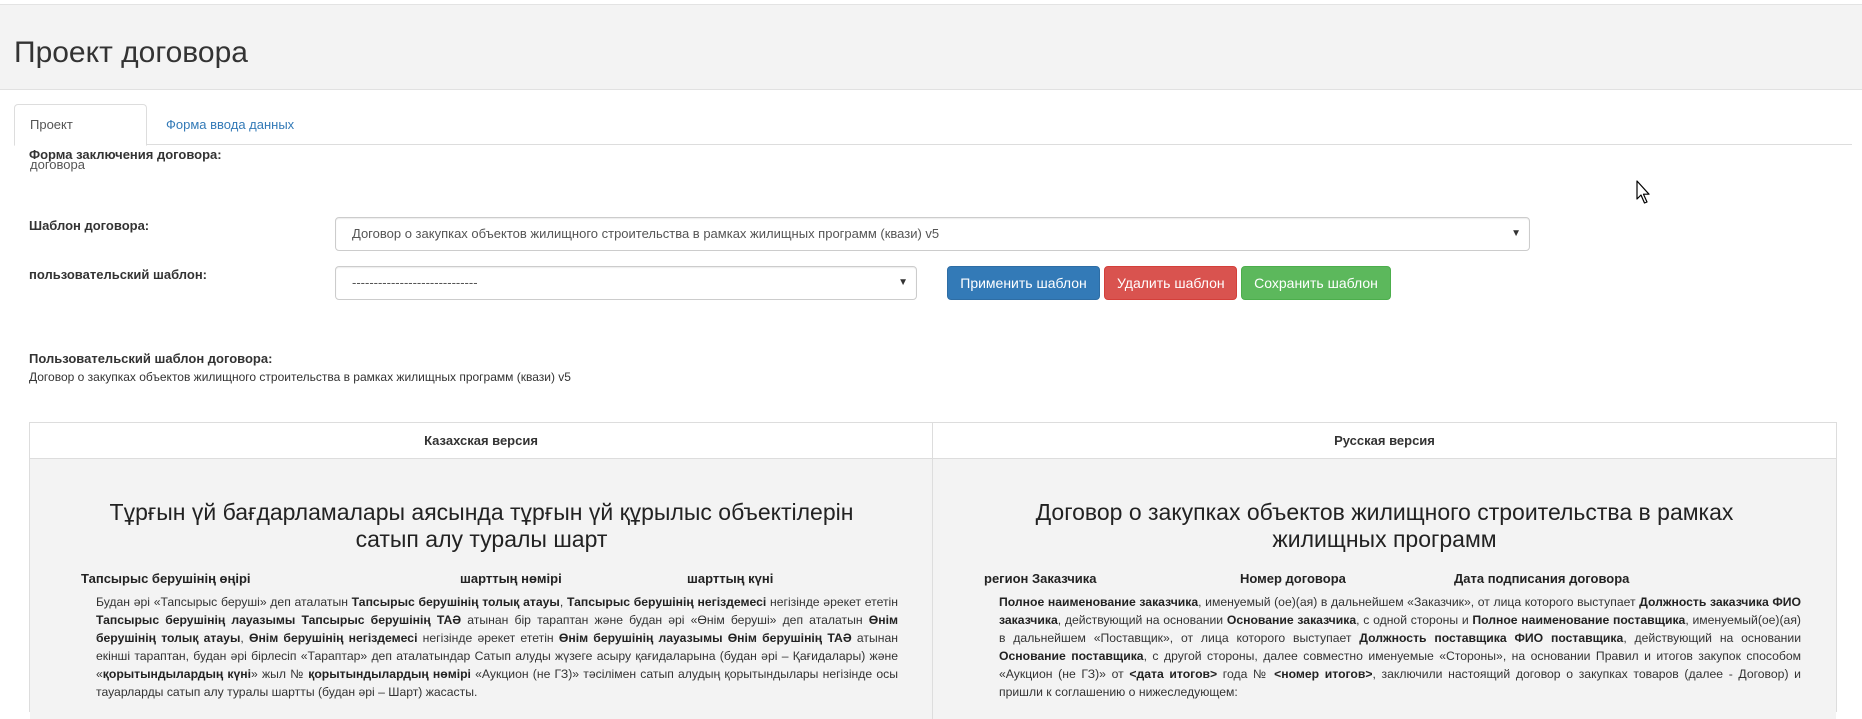  I want to click on user-template-select: ----------------------------- ▼, so click(626, 283).